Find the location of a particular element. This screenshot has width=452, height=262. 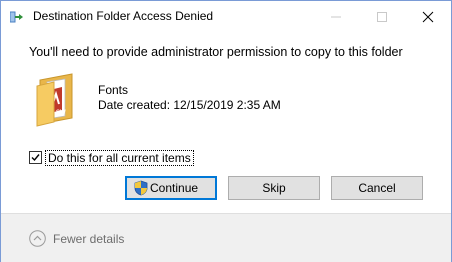

window-title: Destination Folder Access Denied is located at coordinates (123, 16).